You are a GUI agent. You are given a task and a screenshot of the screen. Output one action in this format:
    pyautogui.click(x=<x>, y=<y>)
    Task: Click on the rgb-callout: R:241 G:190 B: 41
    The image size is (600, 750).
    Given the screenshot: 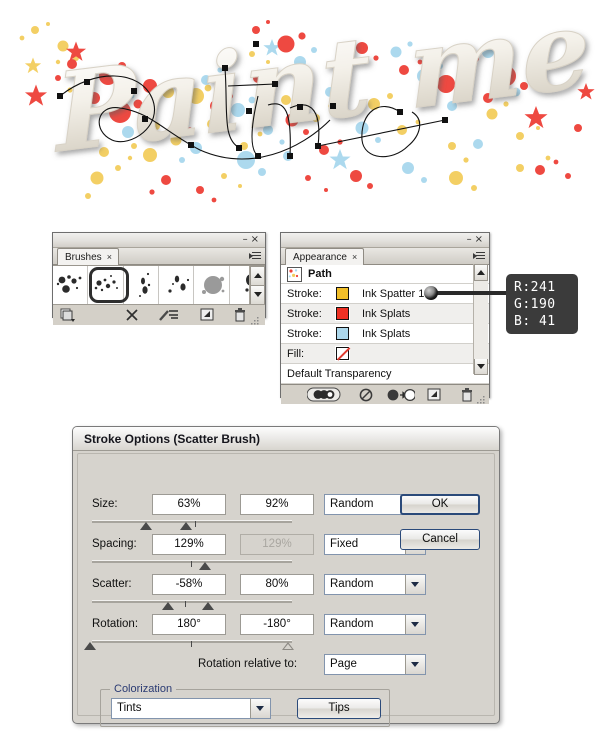 What is the action you would take?
    pyautogui.click(x=542, y=304)
    